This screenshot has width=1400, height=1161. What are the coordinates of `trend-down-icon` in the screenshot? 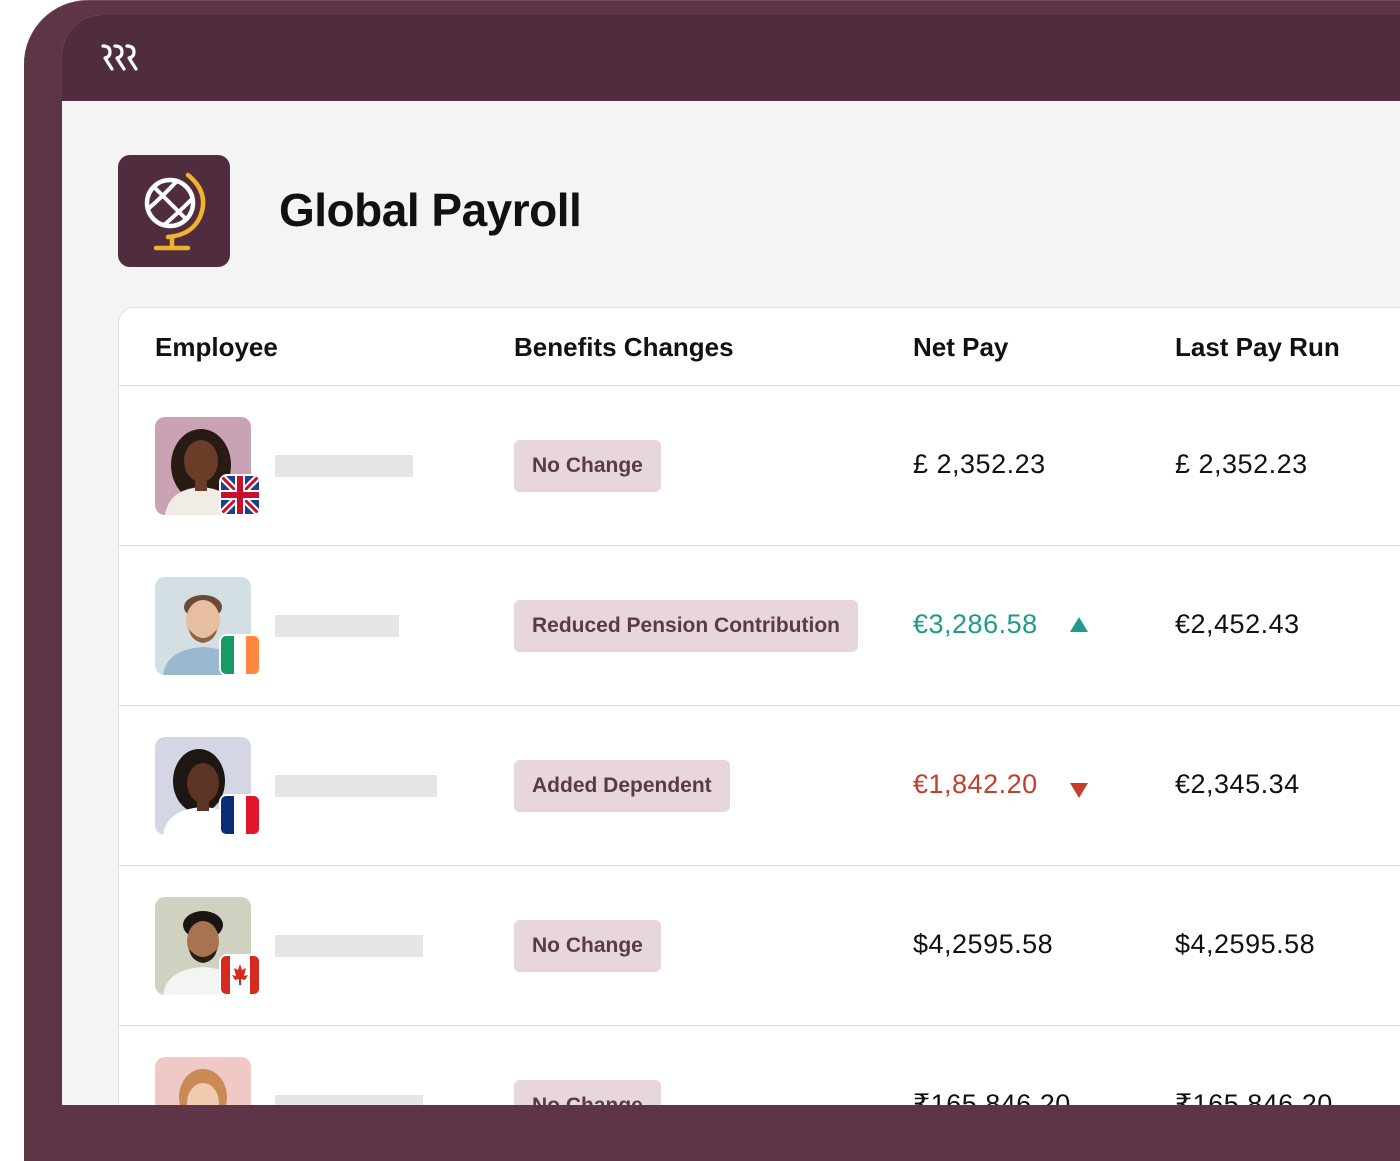 It's located at (1079, 792).